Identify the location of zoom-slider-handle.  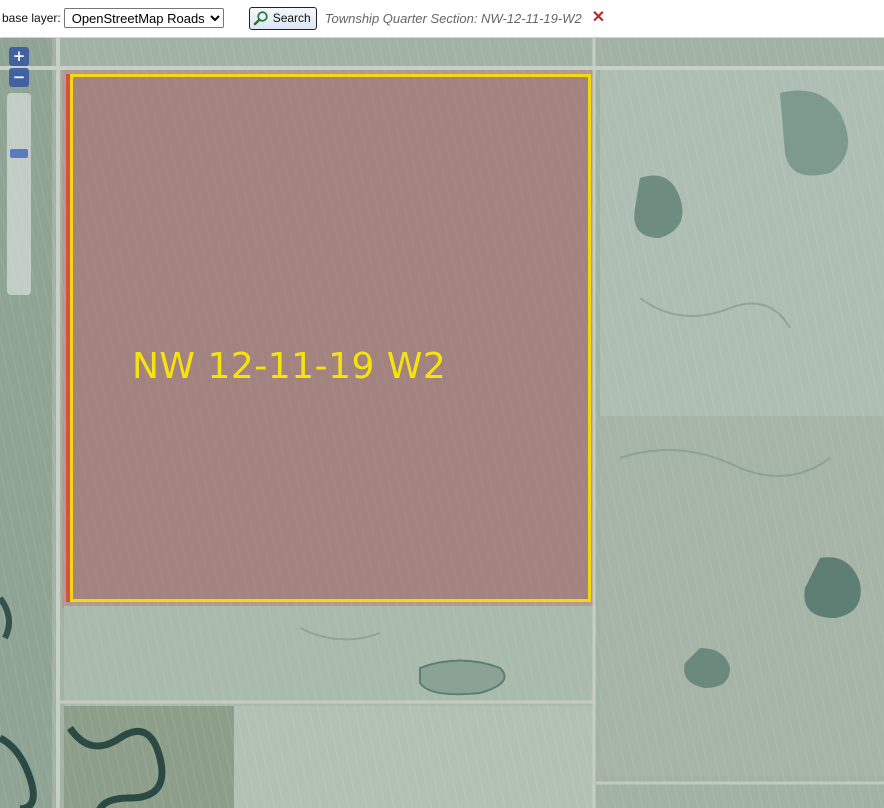
(19, 153).